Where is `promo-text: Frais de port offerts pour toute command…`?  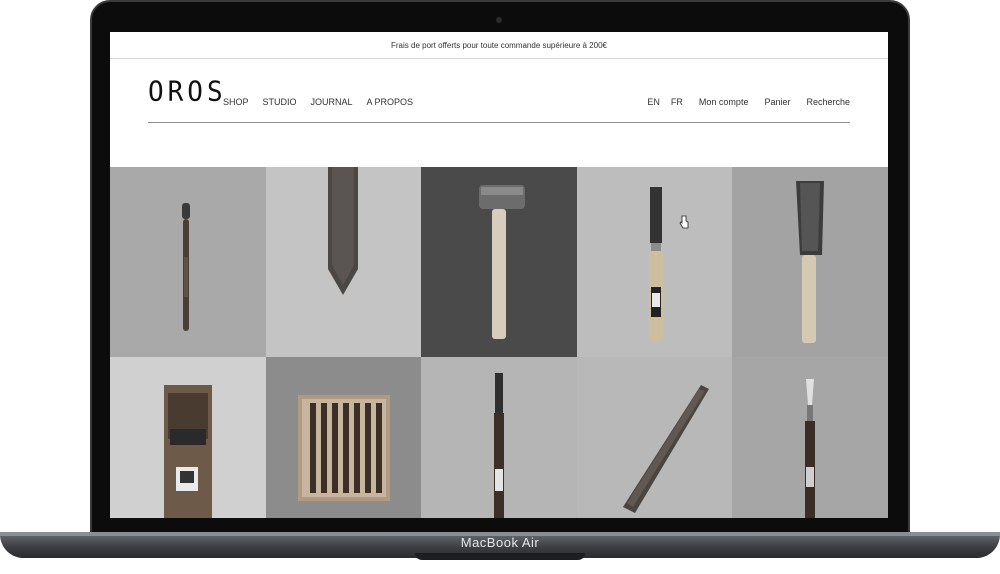
promo-text: Frais de port offerts pour toute command… is located at coordinates (499, 45).